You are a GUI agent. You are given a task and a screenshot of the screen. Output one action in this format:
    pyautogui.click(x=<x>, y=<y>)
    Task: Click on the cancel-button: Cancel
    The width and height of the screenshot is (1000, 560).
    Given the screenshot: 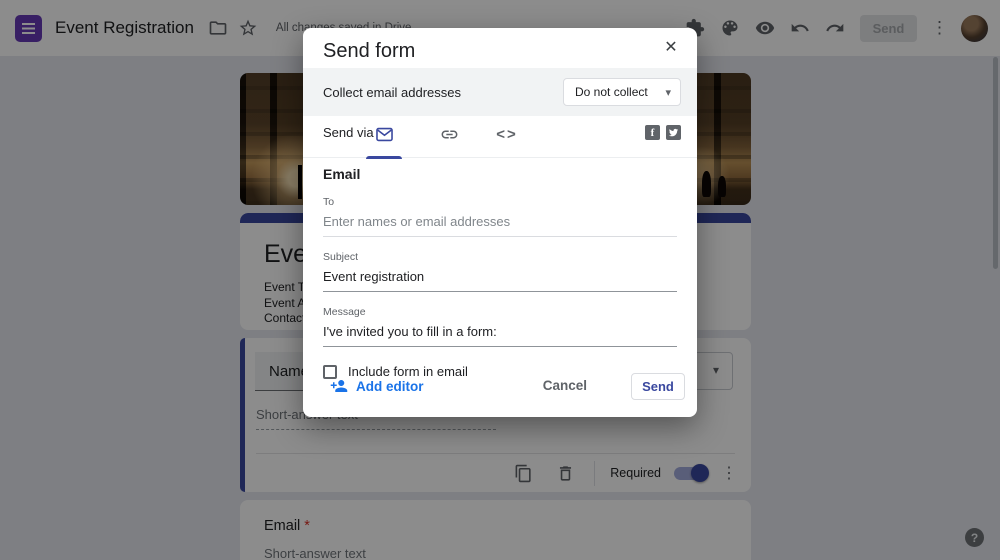 What is the action you would take?
    pyautogui.click(x=565, y=385)
    